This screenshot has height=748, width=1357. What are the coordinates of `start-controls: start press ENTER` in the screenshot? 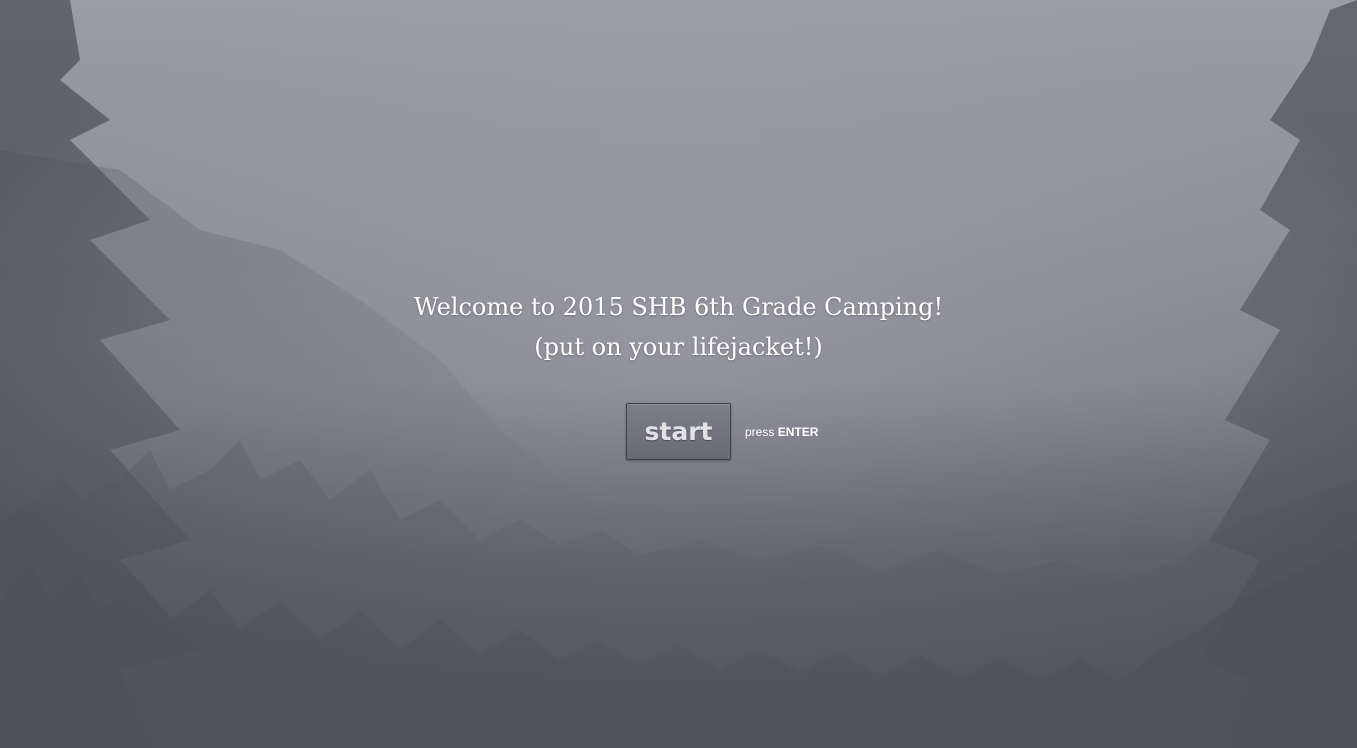 It's located at (722, 431).